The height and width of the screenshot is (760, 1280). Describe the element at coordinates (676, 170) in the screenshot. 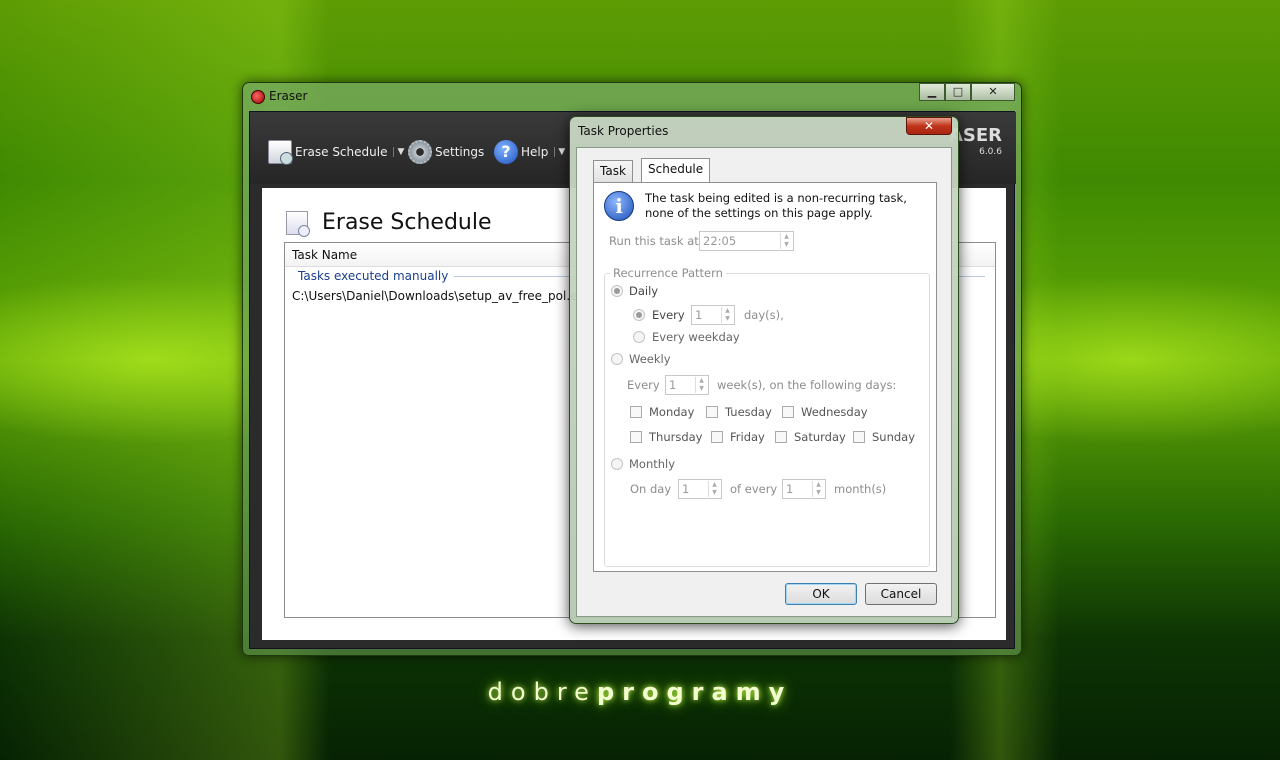

I see `tab-schedule: Schedule` at that location.